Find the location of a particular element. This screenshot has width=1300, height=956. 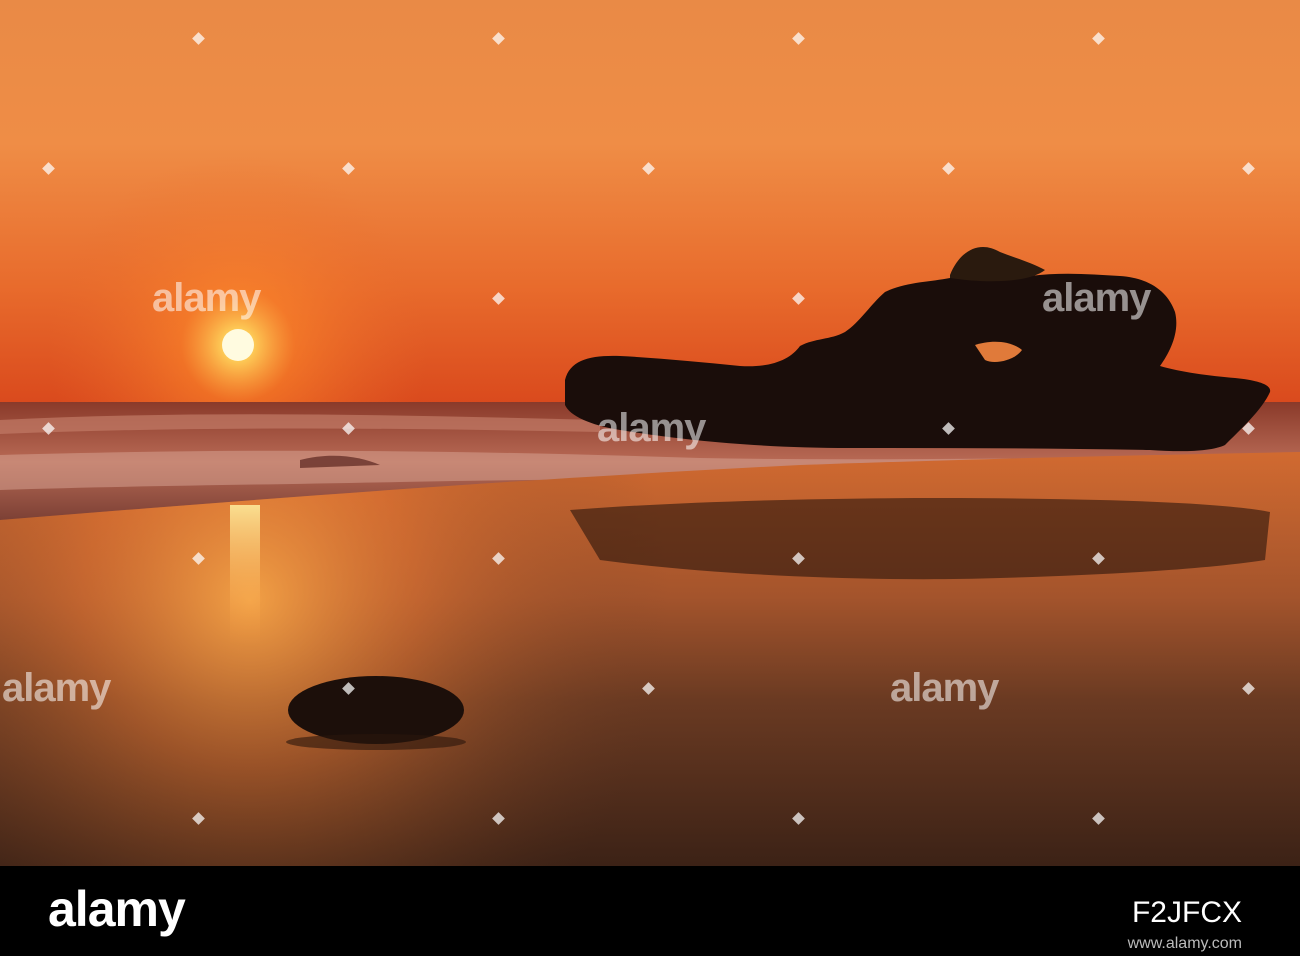

stone-shadow is located at coordinates (376, 742).